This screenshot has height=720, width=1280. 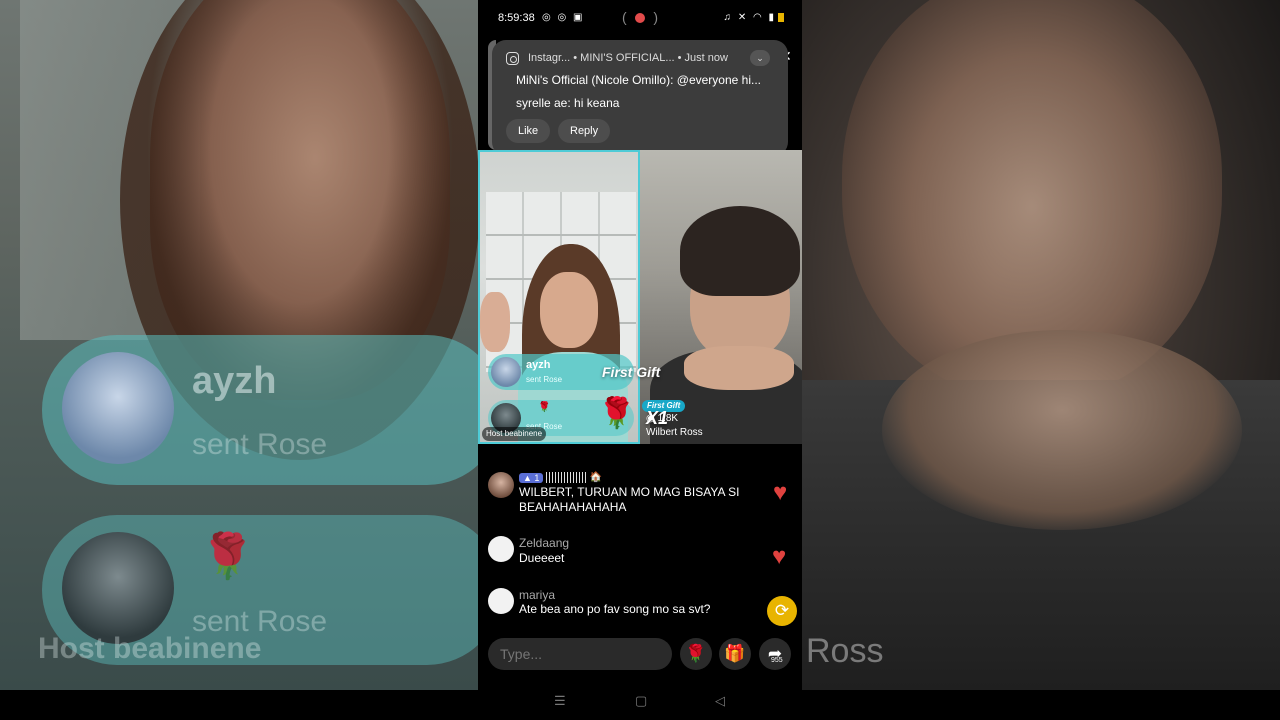 I want to click on notification-sender: MiNi's Official (Nicole Omillo):, so click(x=595, y=80).